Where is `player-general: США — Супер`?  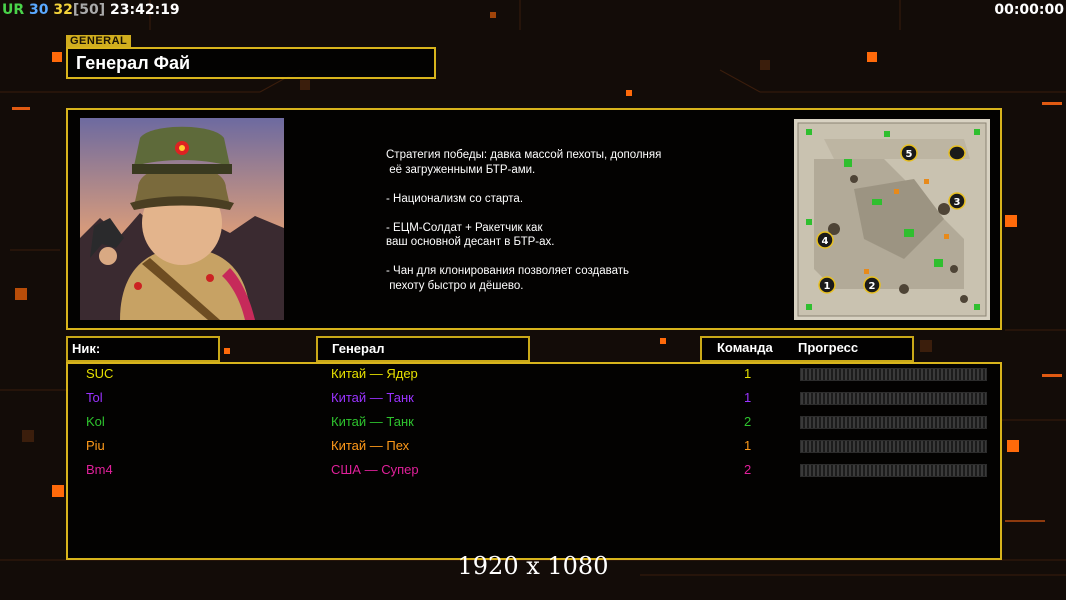 player-general: США — Супер is located at coordinates (375, 469).